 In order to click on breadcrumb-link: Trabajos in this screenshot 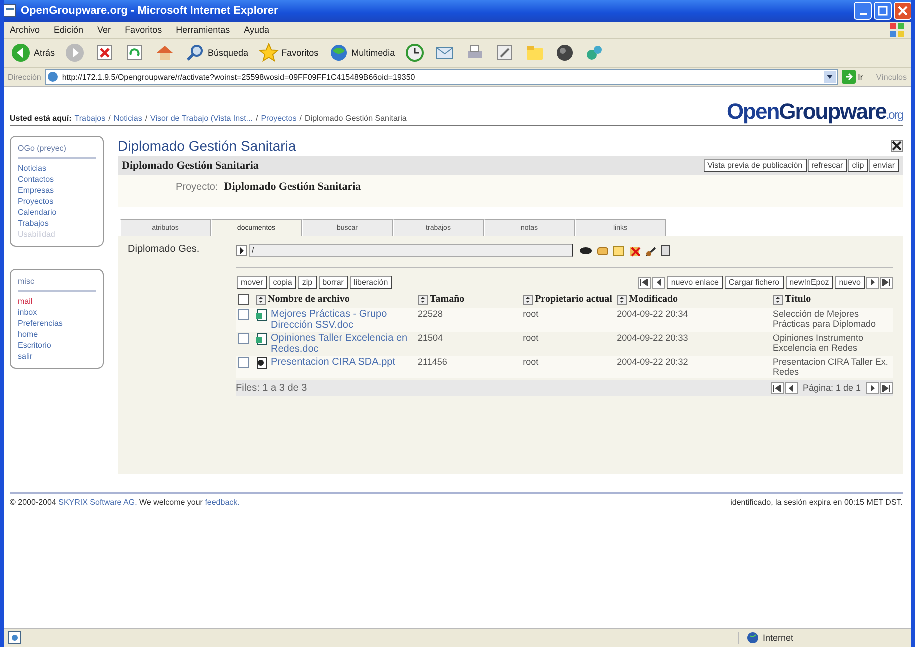, I will do `click(90, 118)`.